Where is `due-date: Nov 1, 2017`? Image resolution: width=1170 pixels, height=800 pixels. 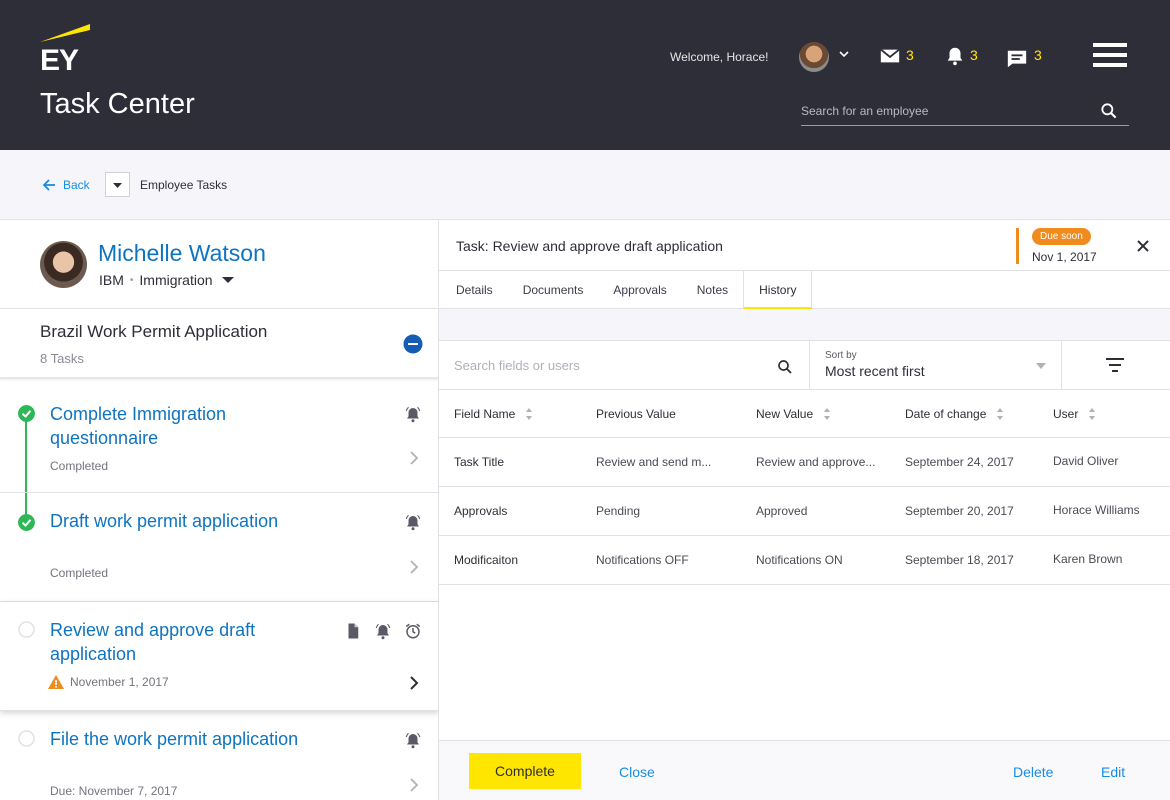
due-date: Nov 1, 2017 is located at coordinates (1064, 257).